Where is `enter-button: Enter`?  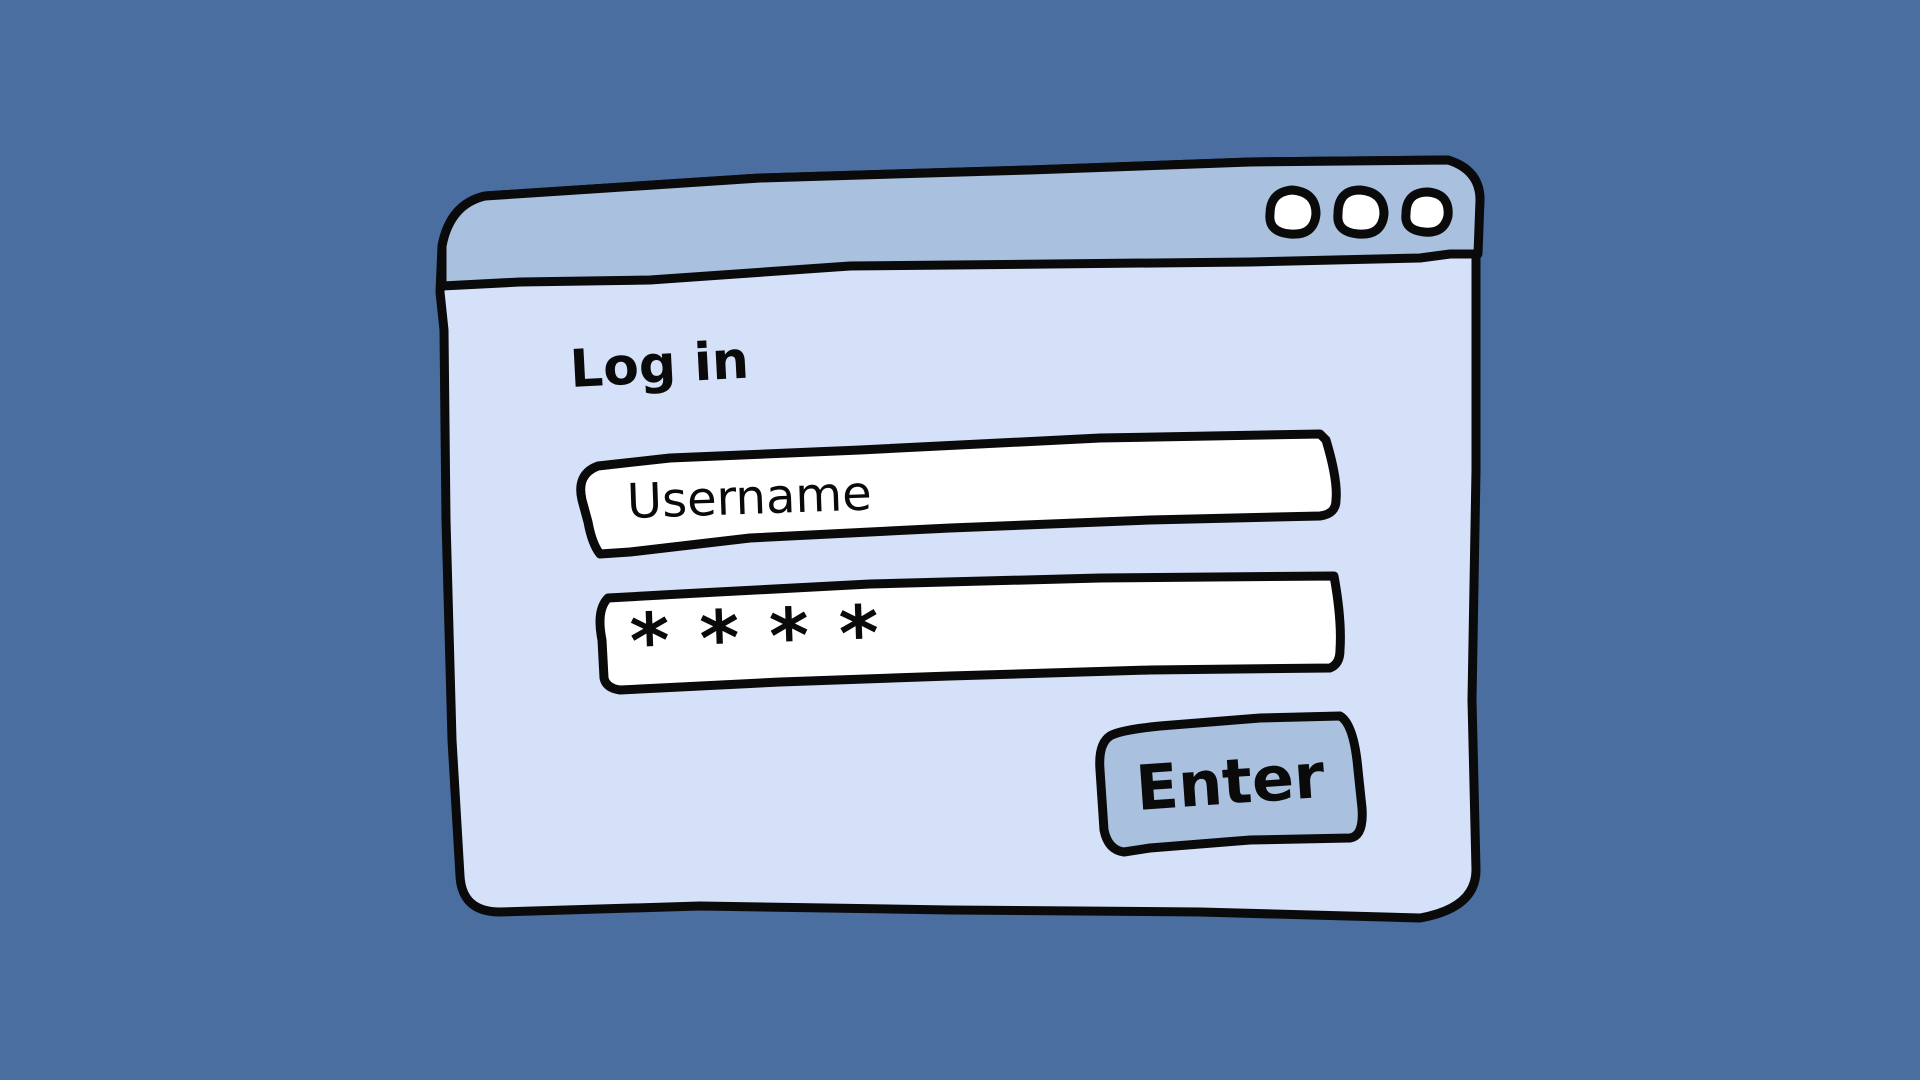
enter-button: Enter is located at coordinates (1235, 788).